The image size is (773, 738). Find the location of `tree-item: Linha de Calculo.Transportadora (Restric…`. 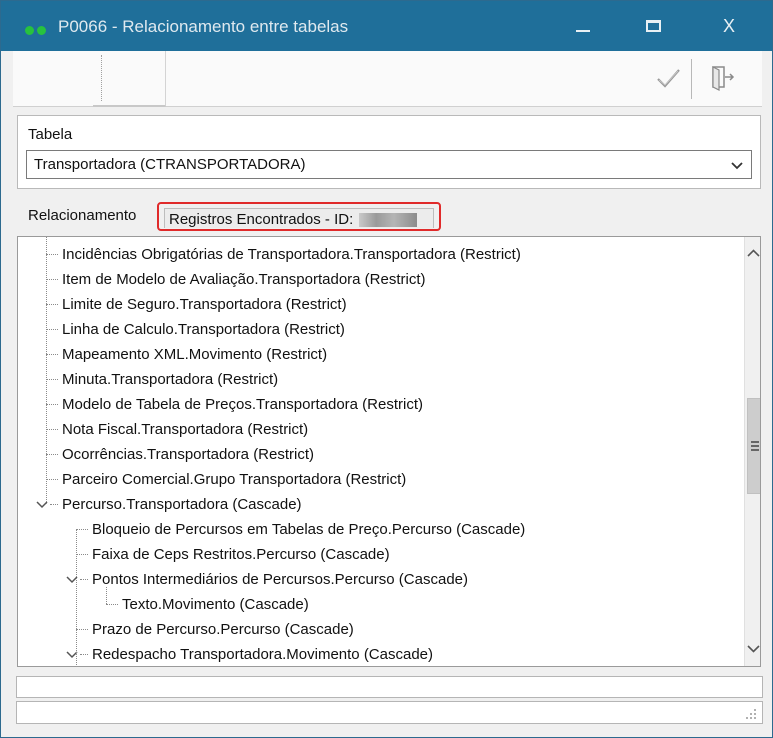

tree-item: Linha de Calculo.Transportadora (Restric… is located at coordinates (203, 329).